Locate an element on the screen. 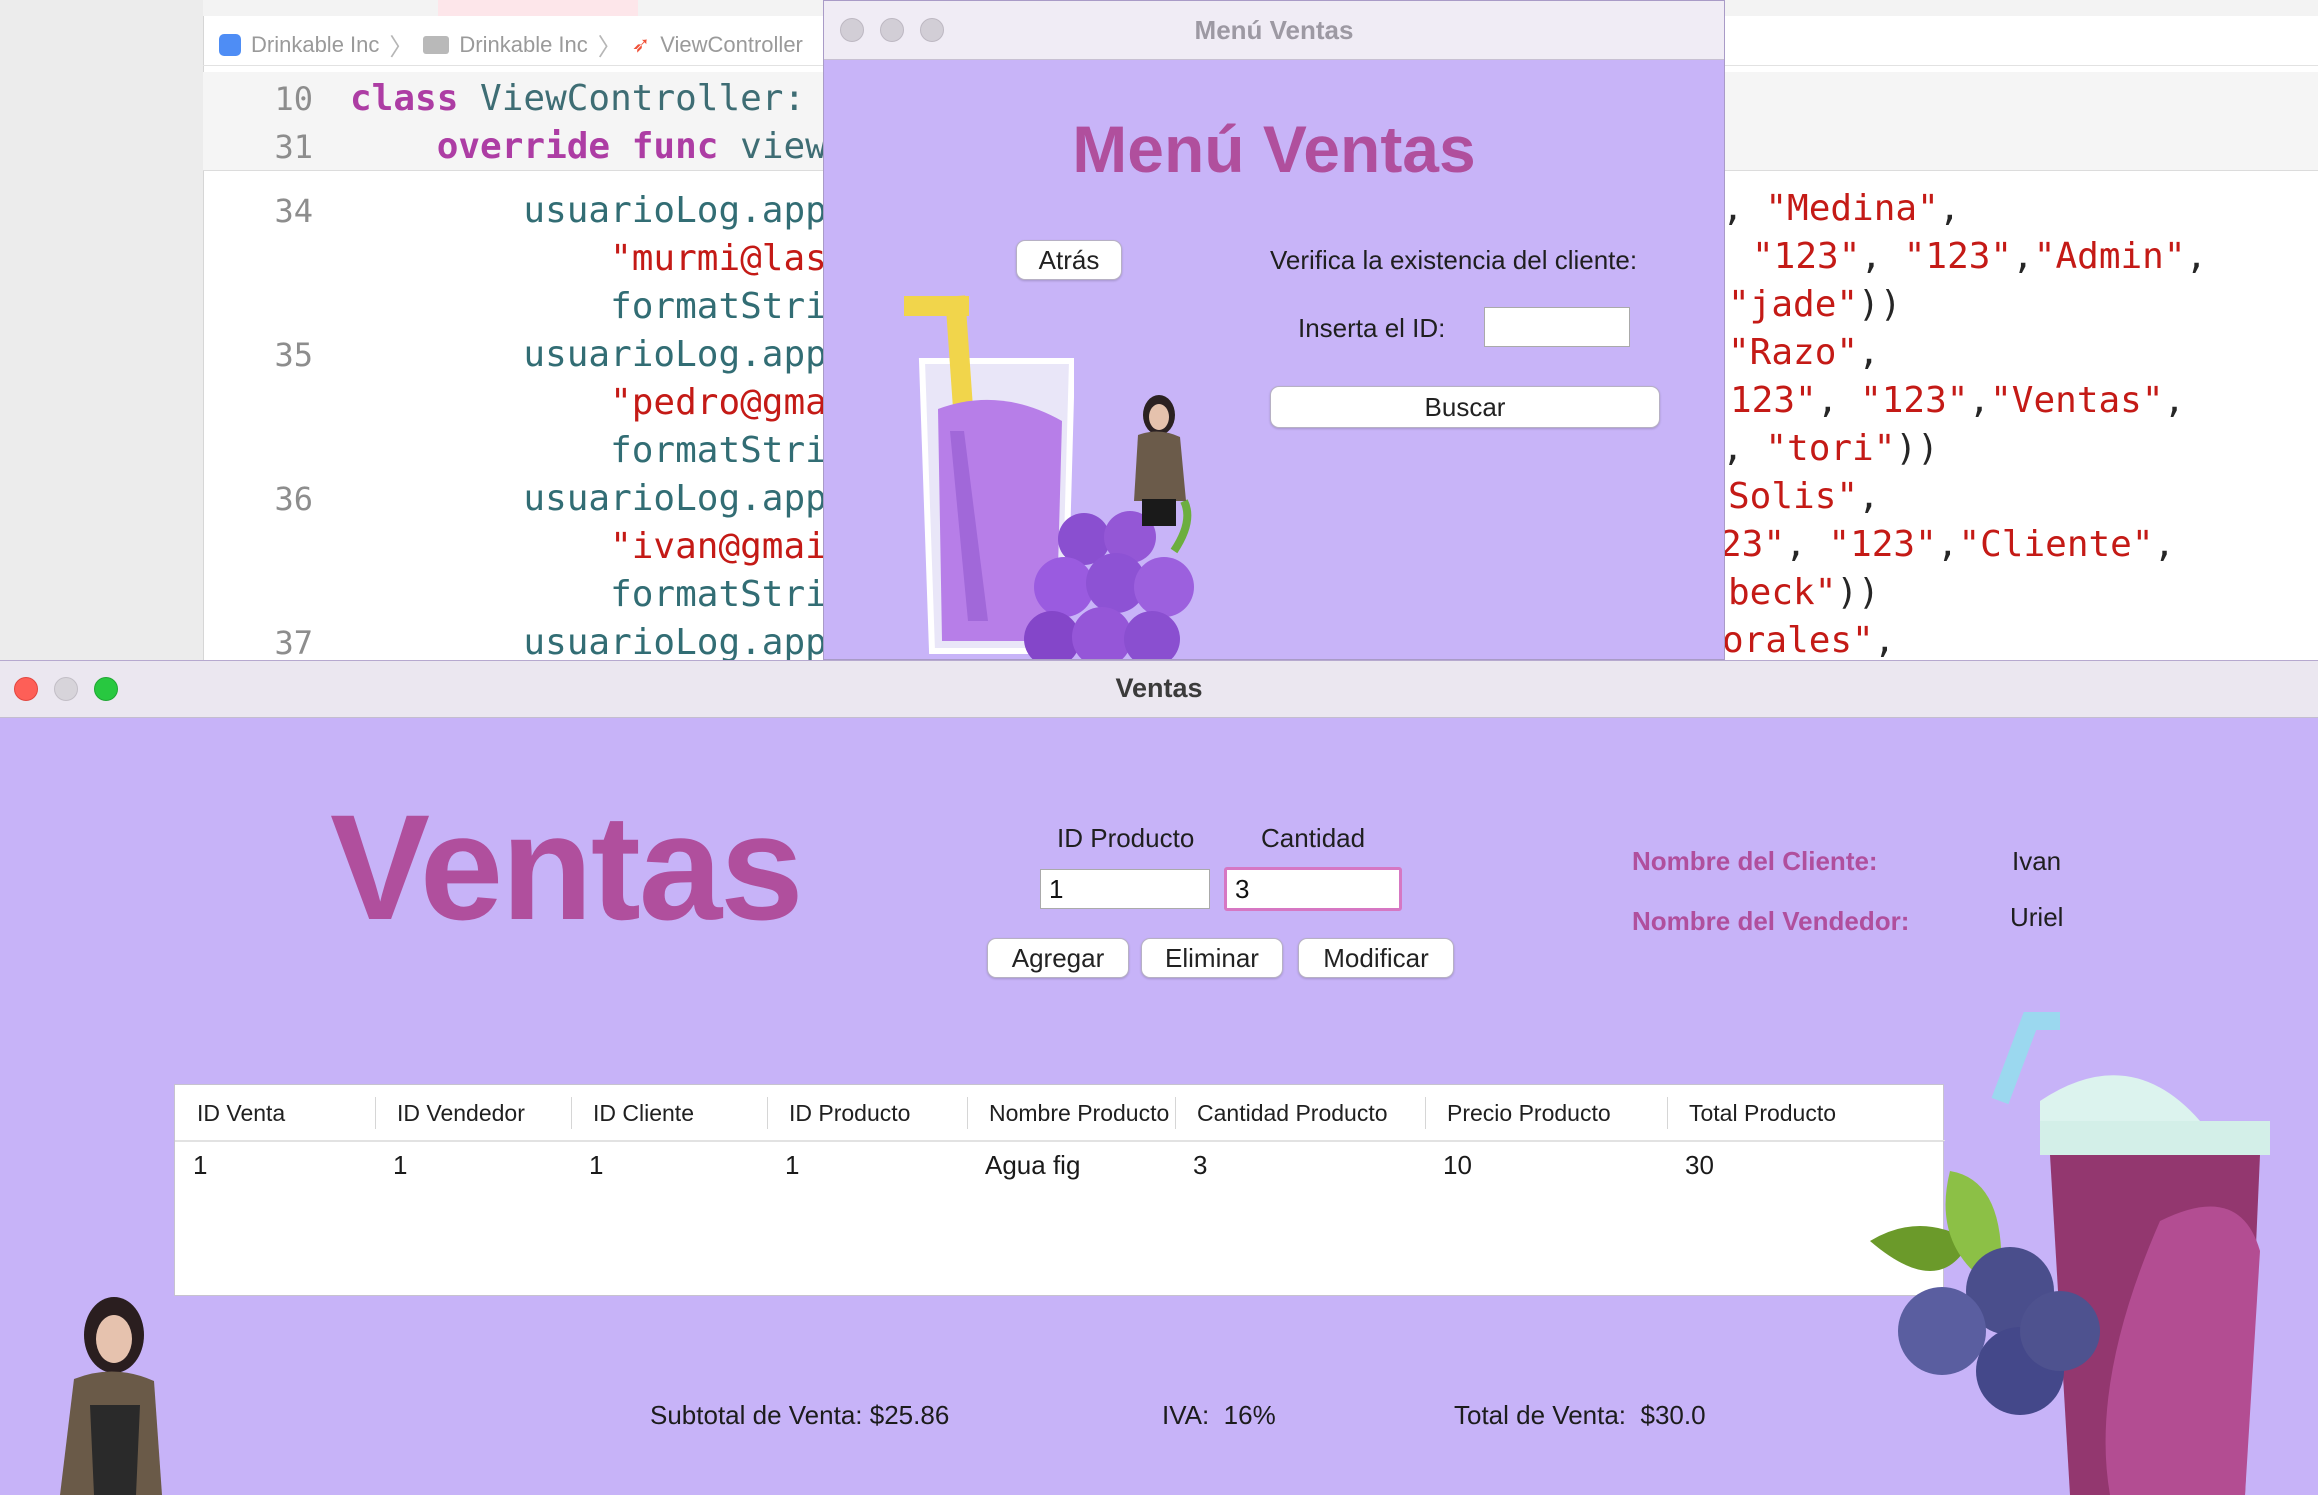 The height and width of the screenshot is (1495, 2318). code-line: "Razo", is located at coordinates (1804, 353).